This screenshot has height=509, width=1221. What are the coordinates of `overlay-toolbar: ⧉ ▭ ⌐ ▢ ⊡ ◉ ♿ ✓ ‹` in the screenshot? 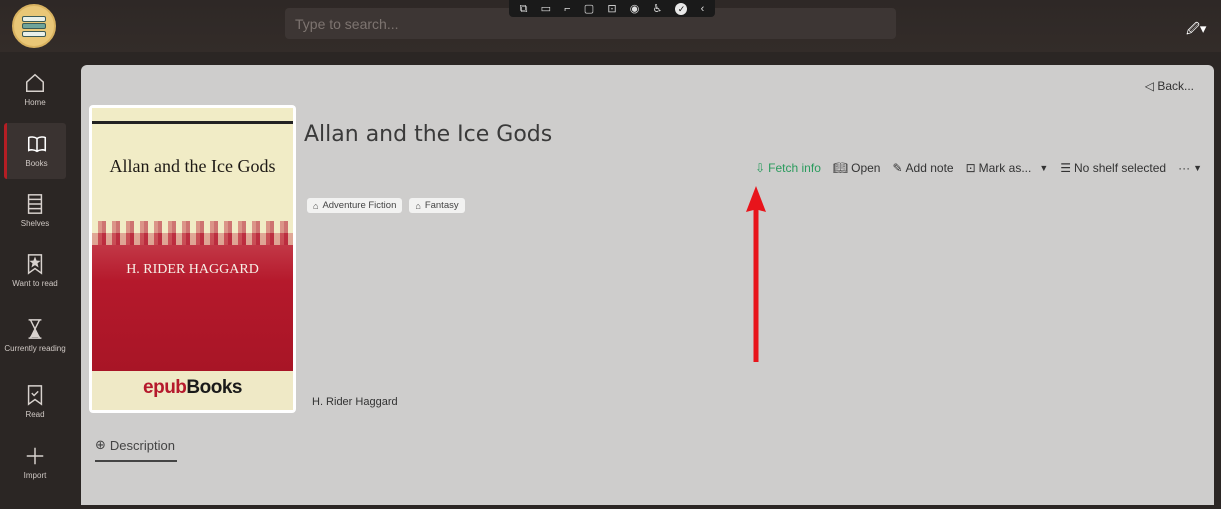 It's located at (612, 8).